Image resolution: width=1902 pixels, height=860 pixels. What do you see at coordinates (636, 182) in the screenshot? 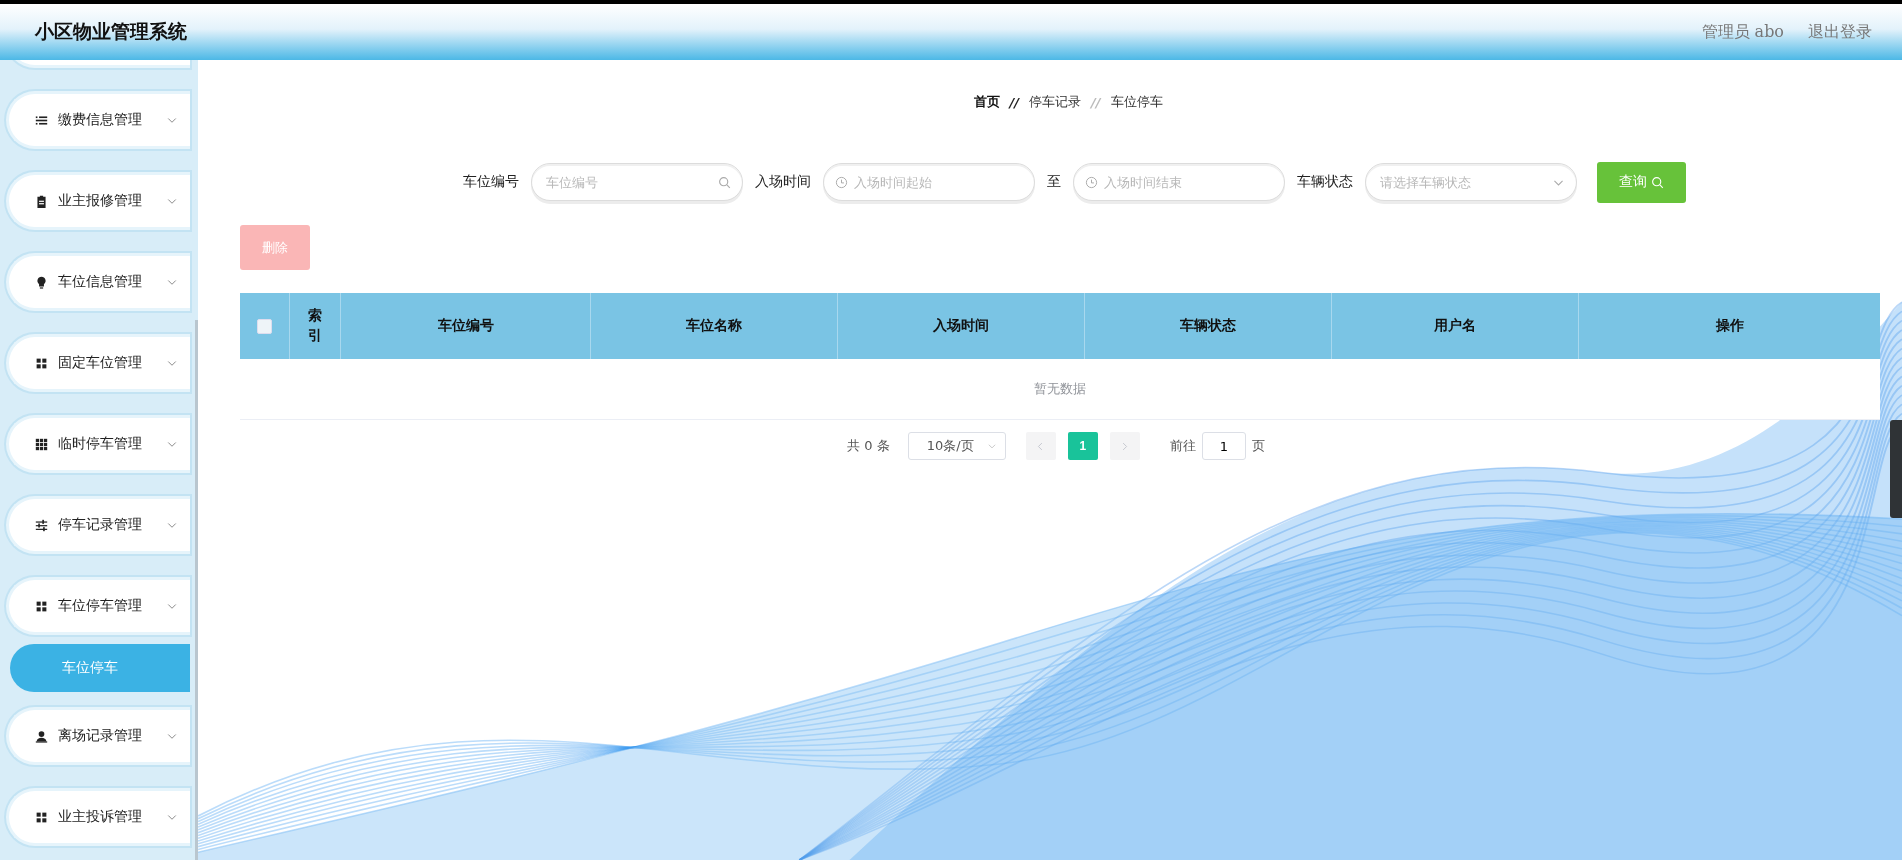
I see `input-field: 车位编号` at bounding box center [636, 182].